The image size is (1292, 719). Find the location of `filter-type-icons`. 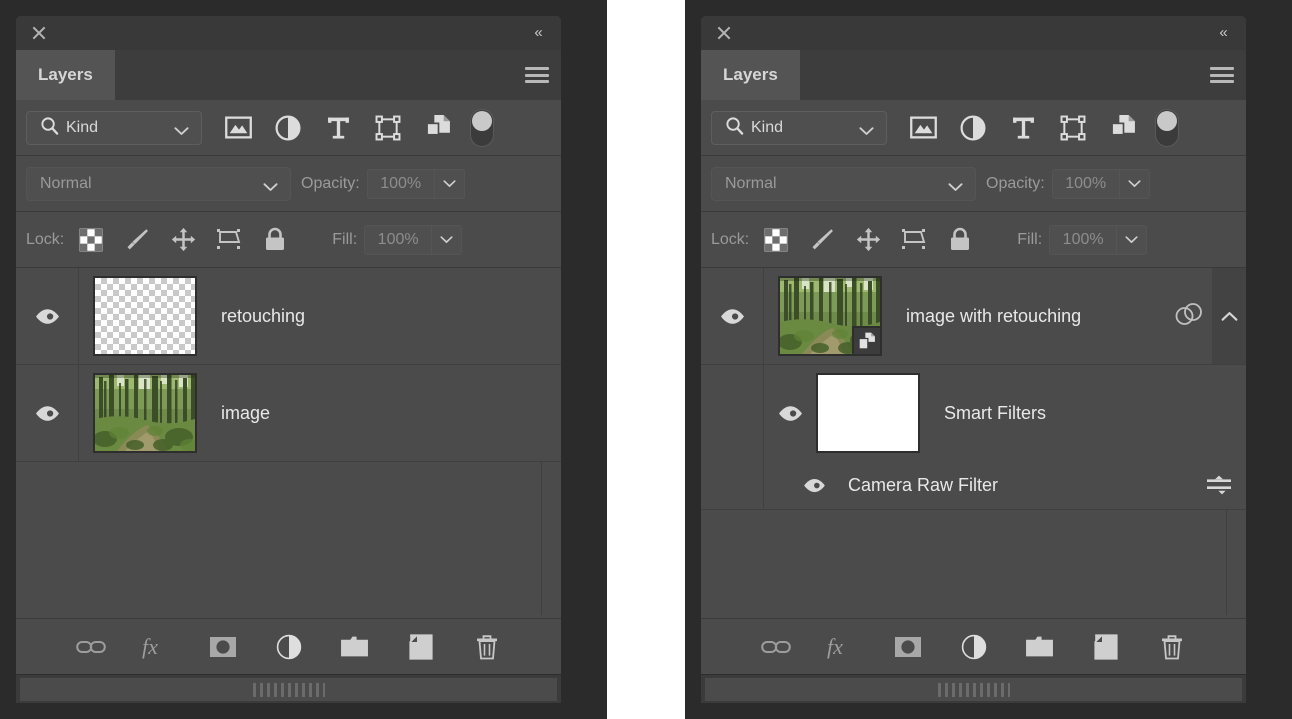

filter-type-icons is located at coordinates (338, 128).